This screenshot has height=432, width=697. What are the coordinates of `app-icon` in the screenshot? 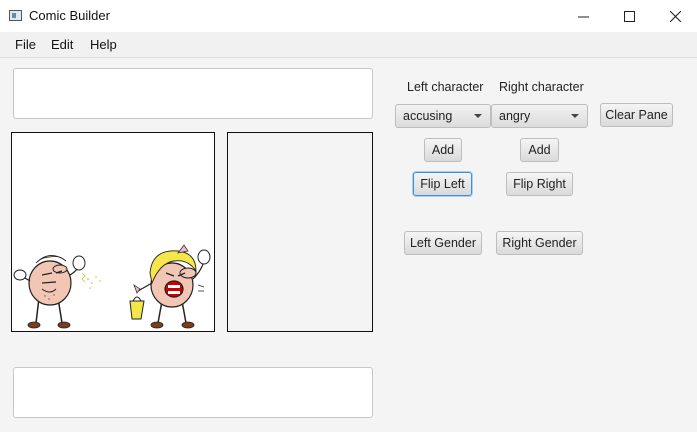 It's located at (15, 15).